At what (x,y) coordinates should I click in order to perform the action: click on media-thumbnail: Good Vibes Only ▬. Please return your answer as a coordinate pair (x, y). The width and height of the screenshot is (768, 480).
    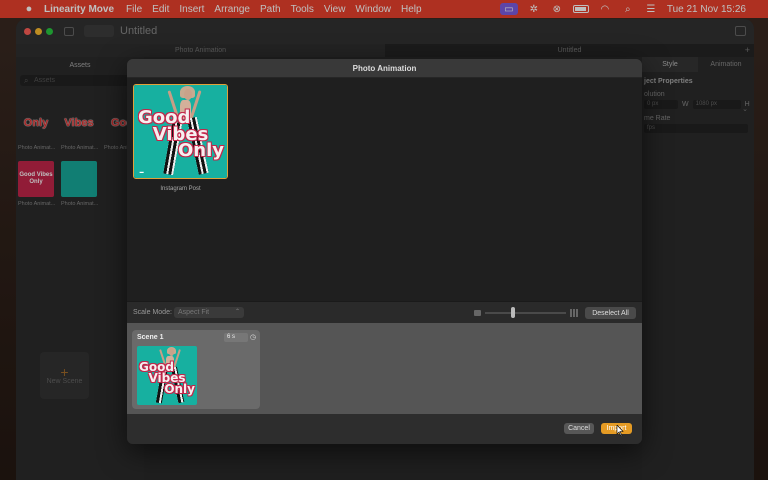
    Looking at the image, I should click on (180, 131).